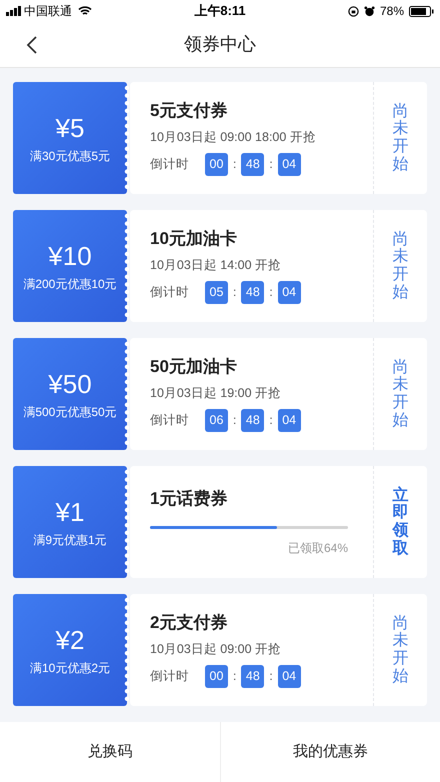  I want to click on coupon-condition: 满30元优惠5元, so click(70, 156).